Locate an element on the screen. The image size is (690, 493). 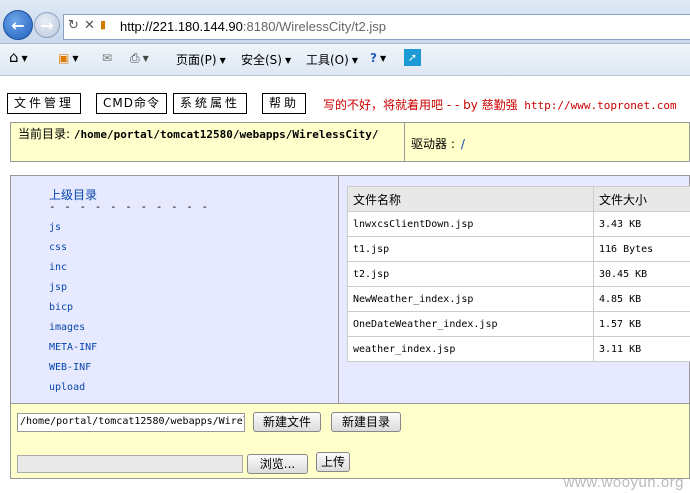
column-header-size: 文件大小 is located at coordinates (641, 199).